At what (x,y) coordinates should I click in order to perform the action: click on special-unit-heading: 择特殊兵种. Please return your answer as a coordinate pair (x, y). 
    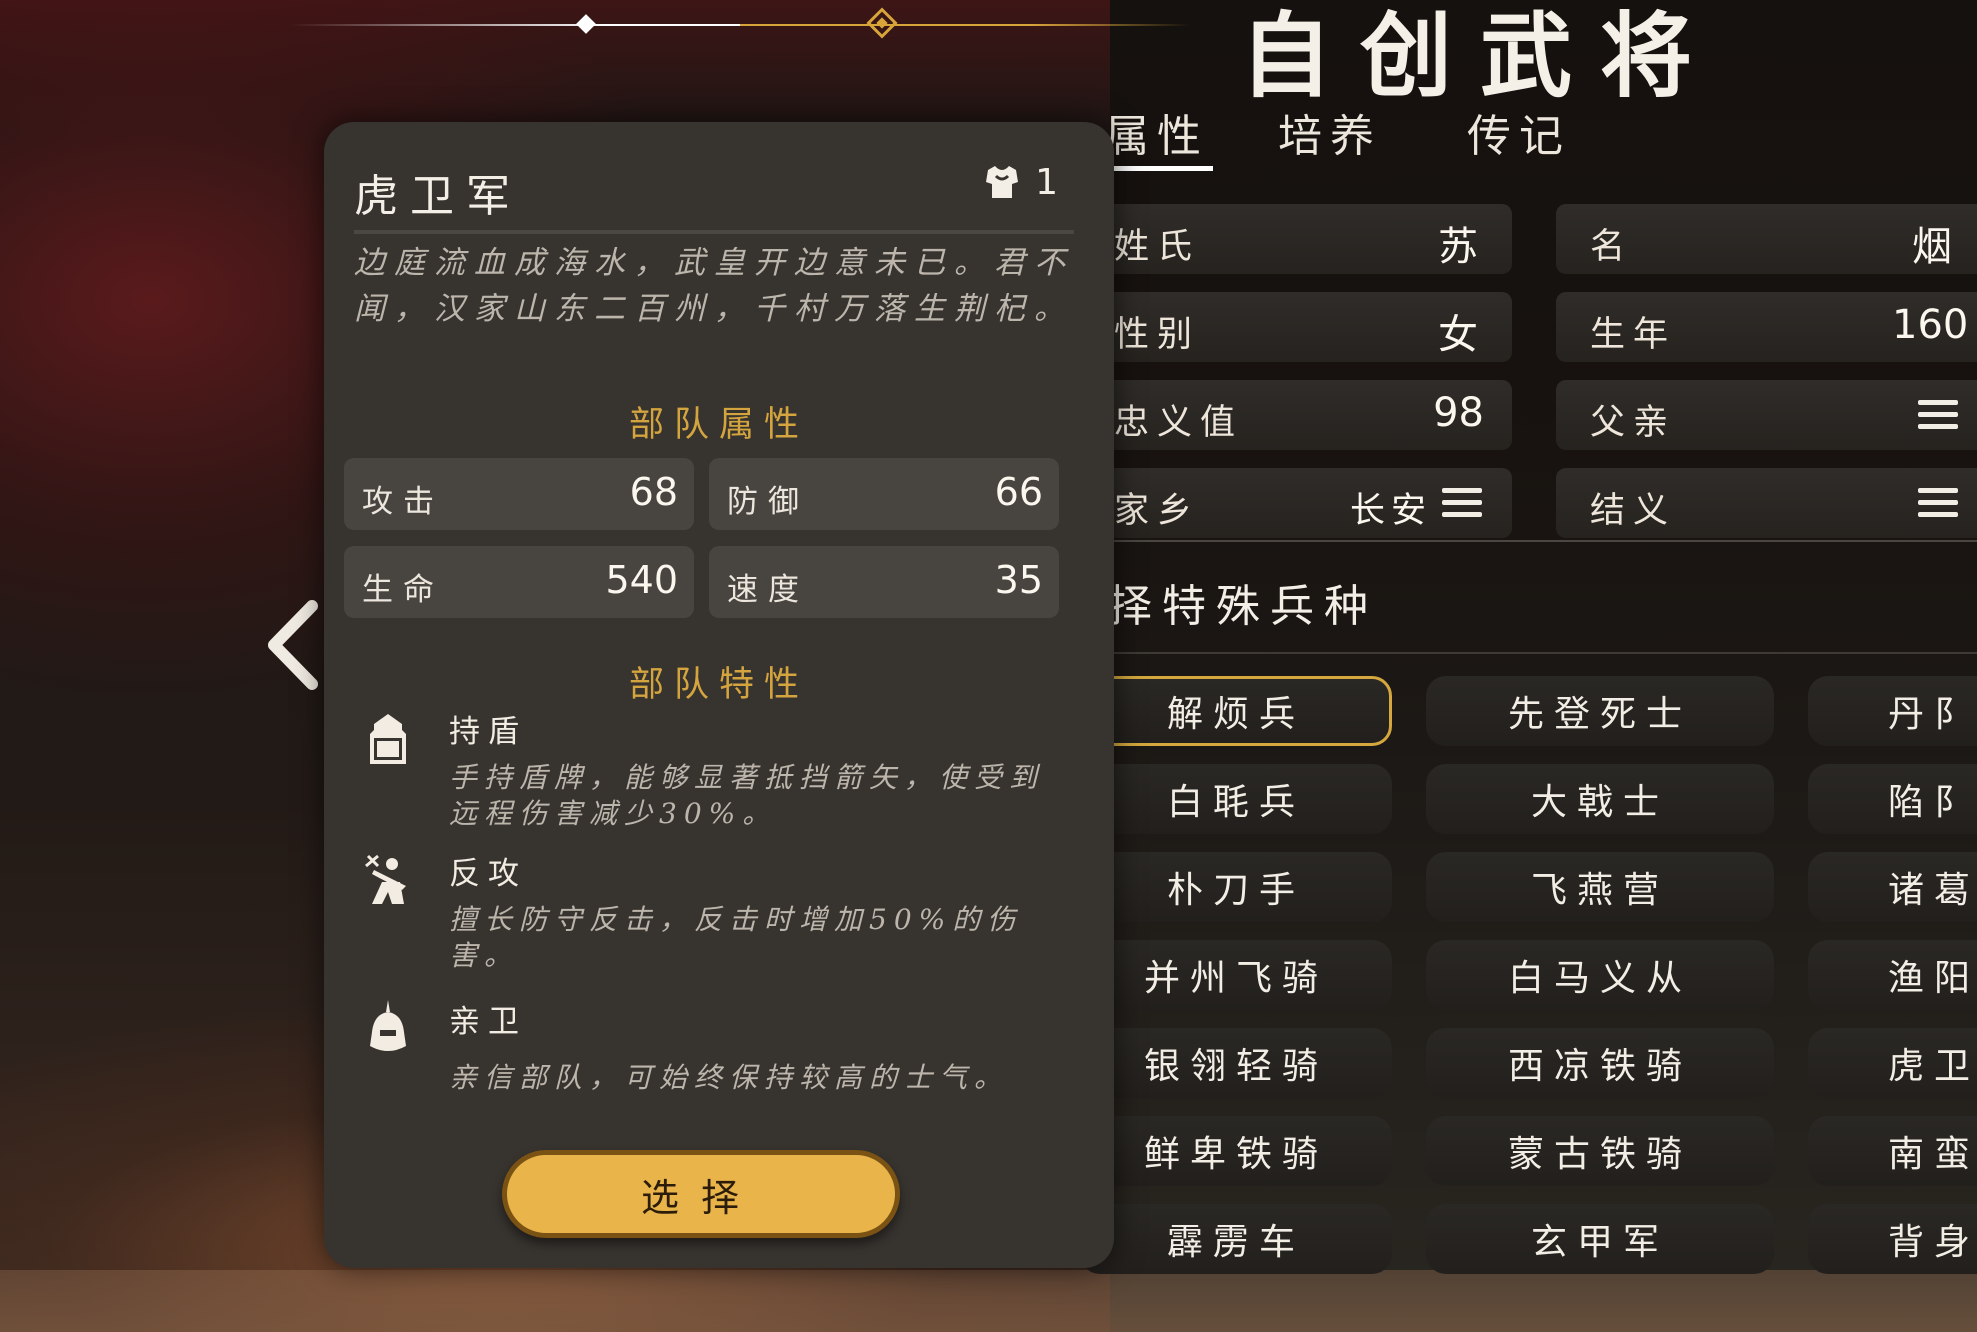
    Looking at the image, I should click on (1243, 606).